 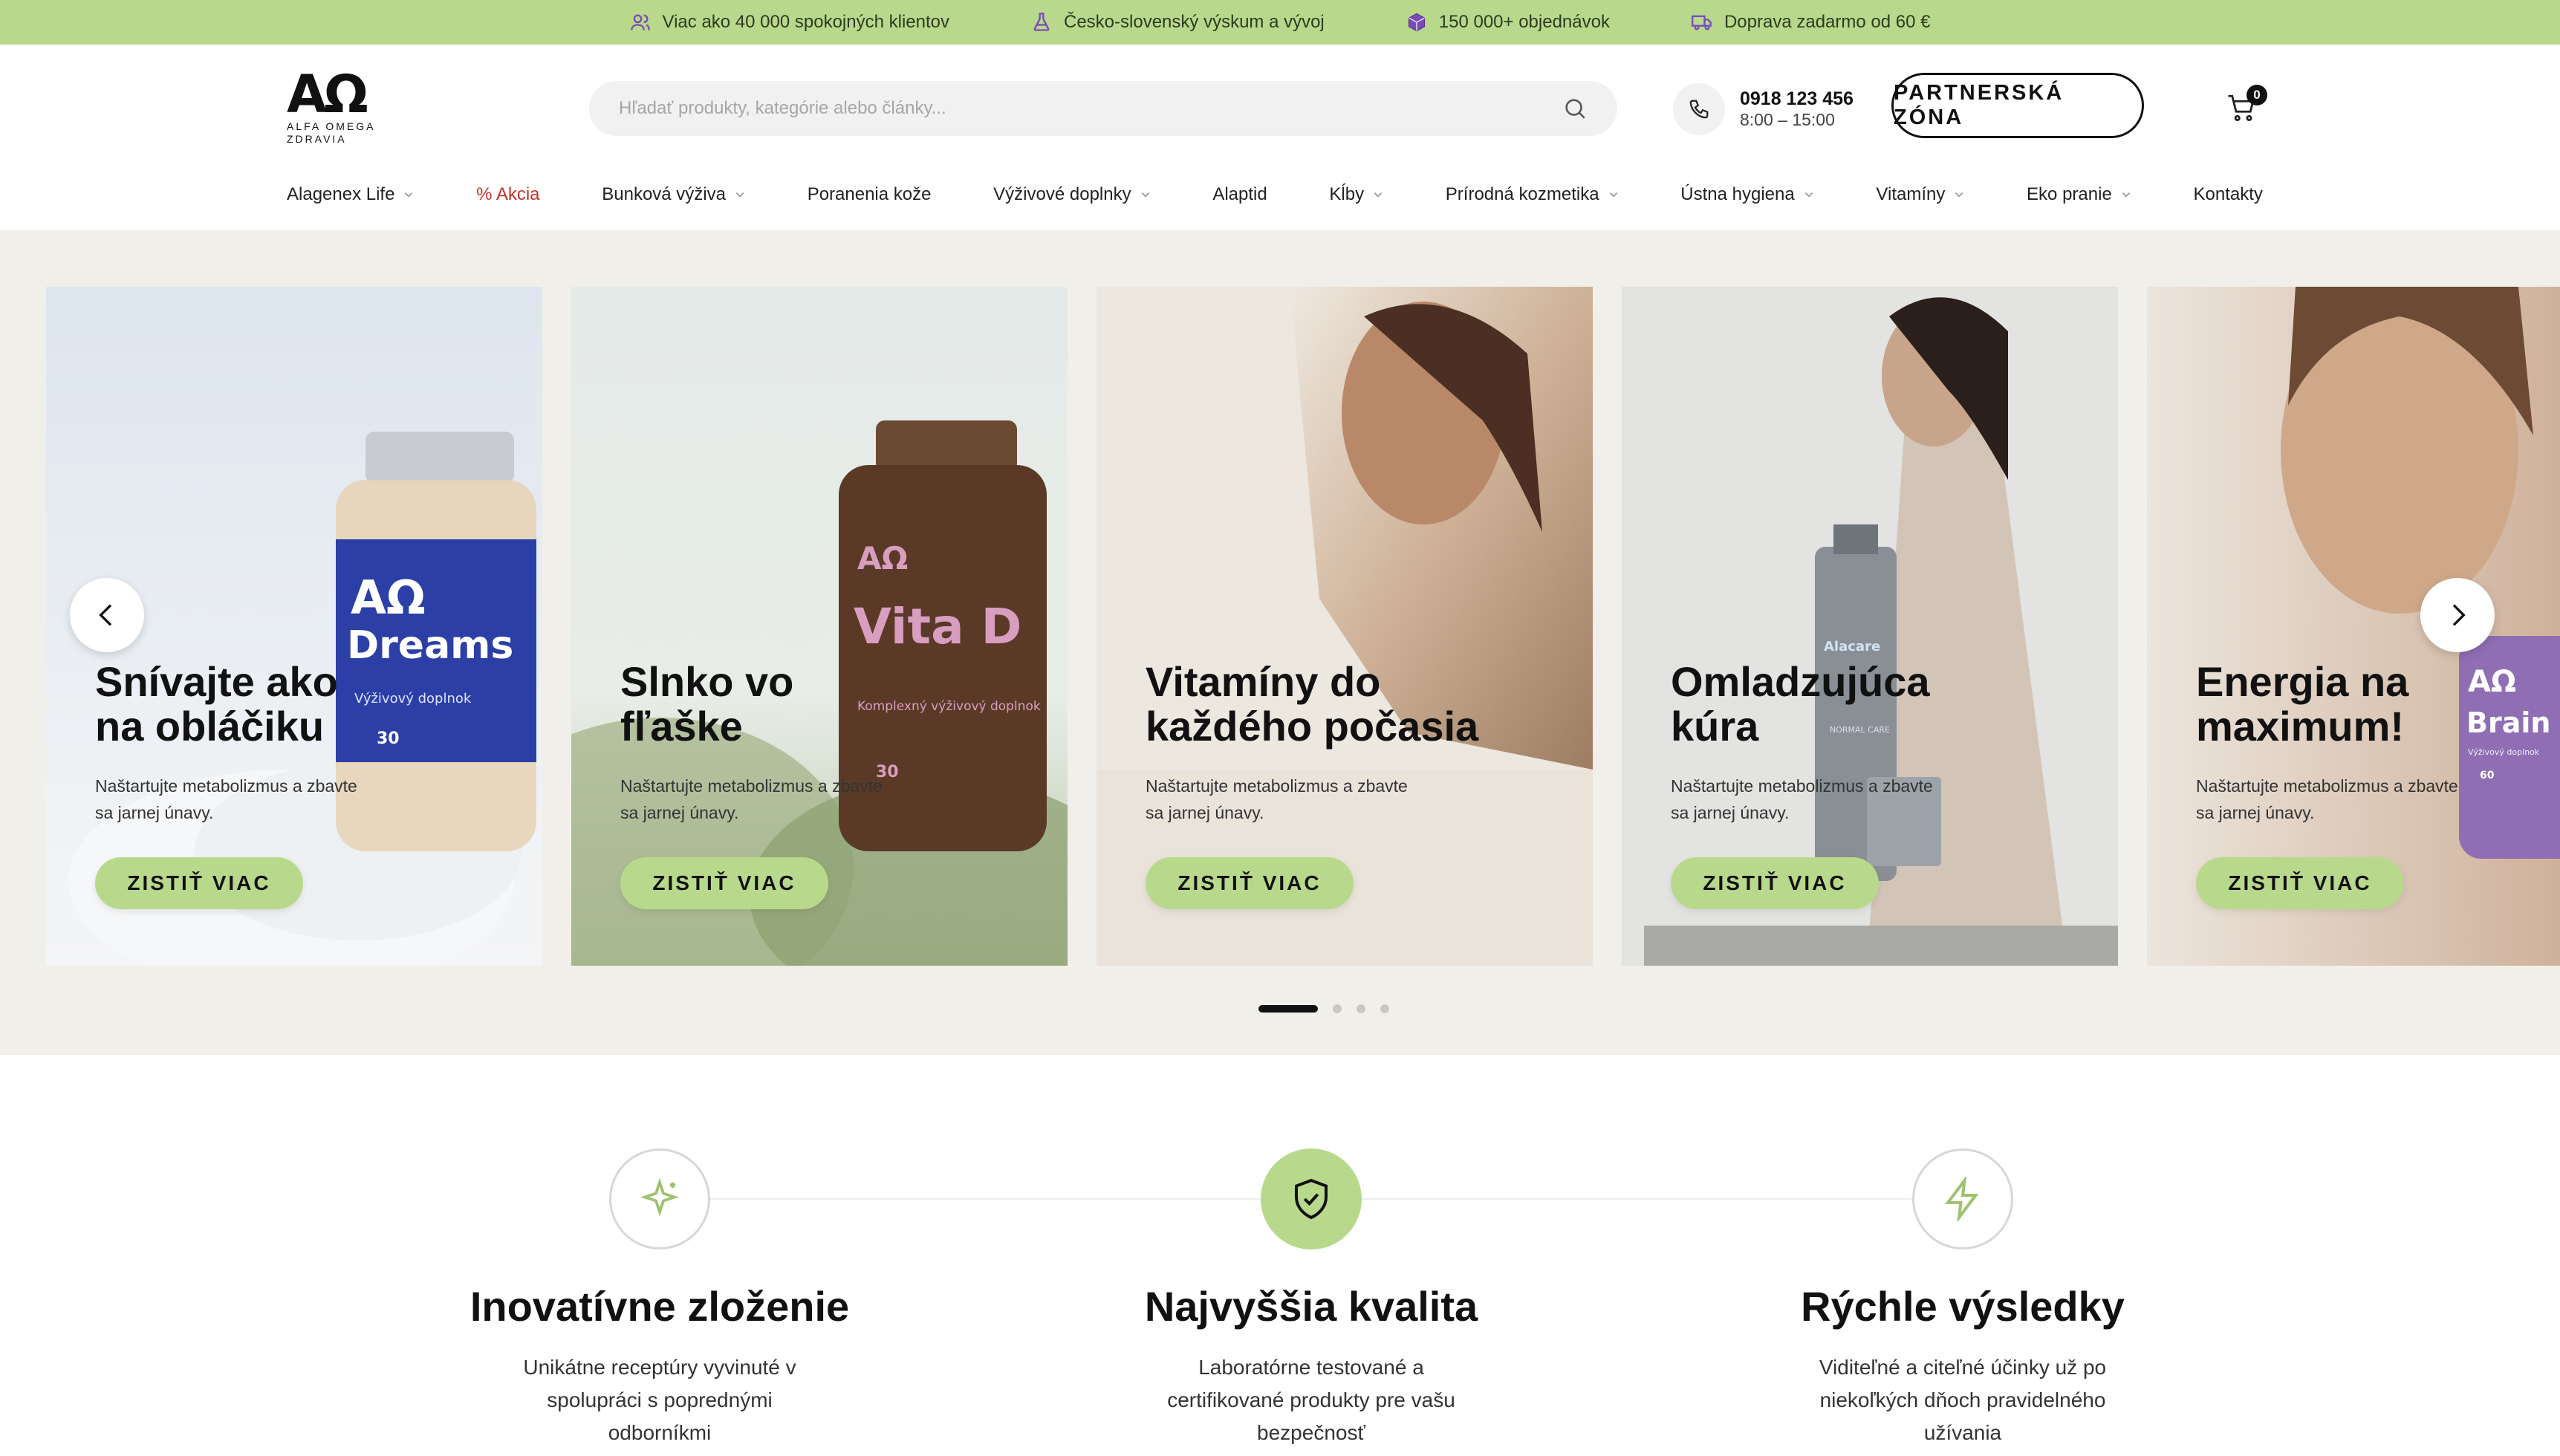 I want to click on carousel-dot-active, so click(x=1288, y=1009).